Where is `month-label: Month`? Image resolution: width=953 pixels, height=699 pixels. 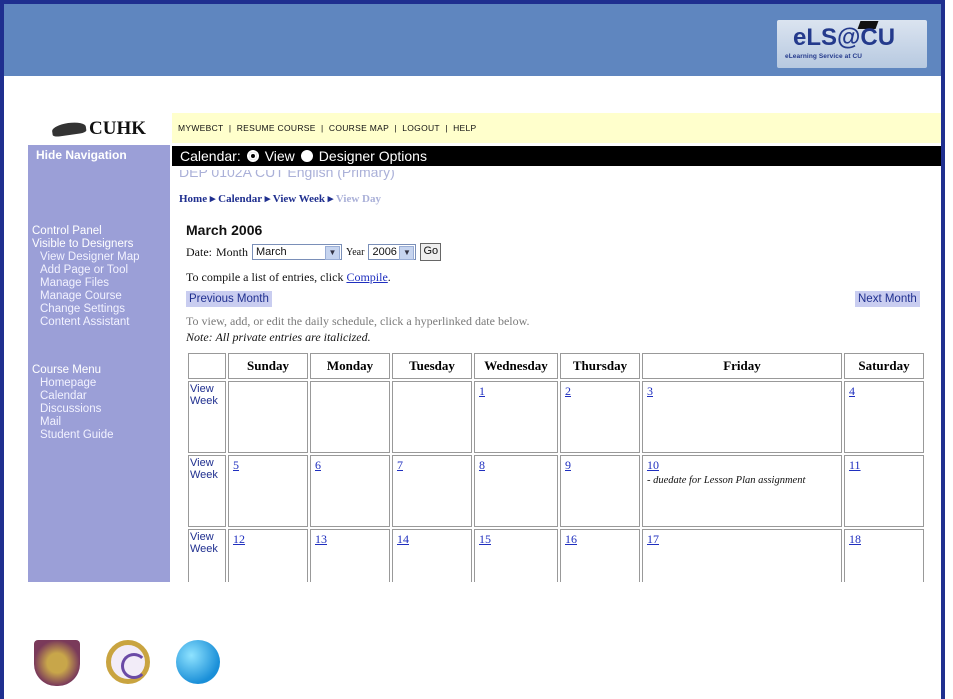 month-label: Month is located at coordinates (232, 251).